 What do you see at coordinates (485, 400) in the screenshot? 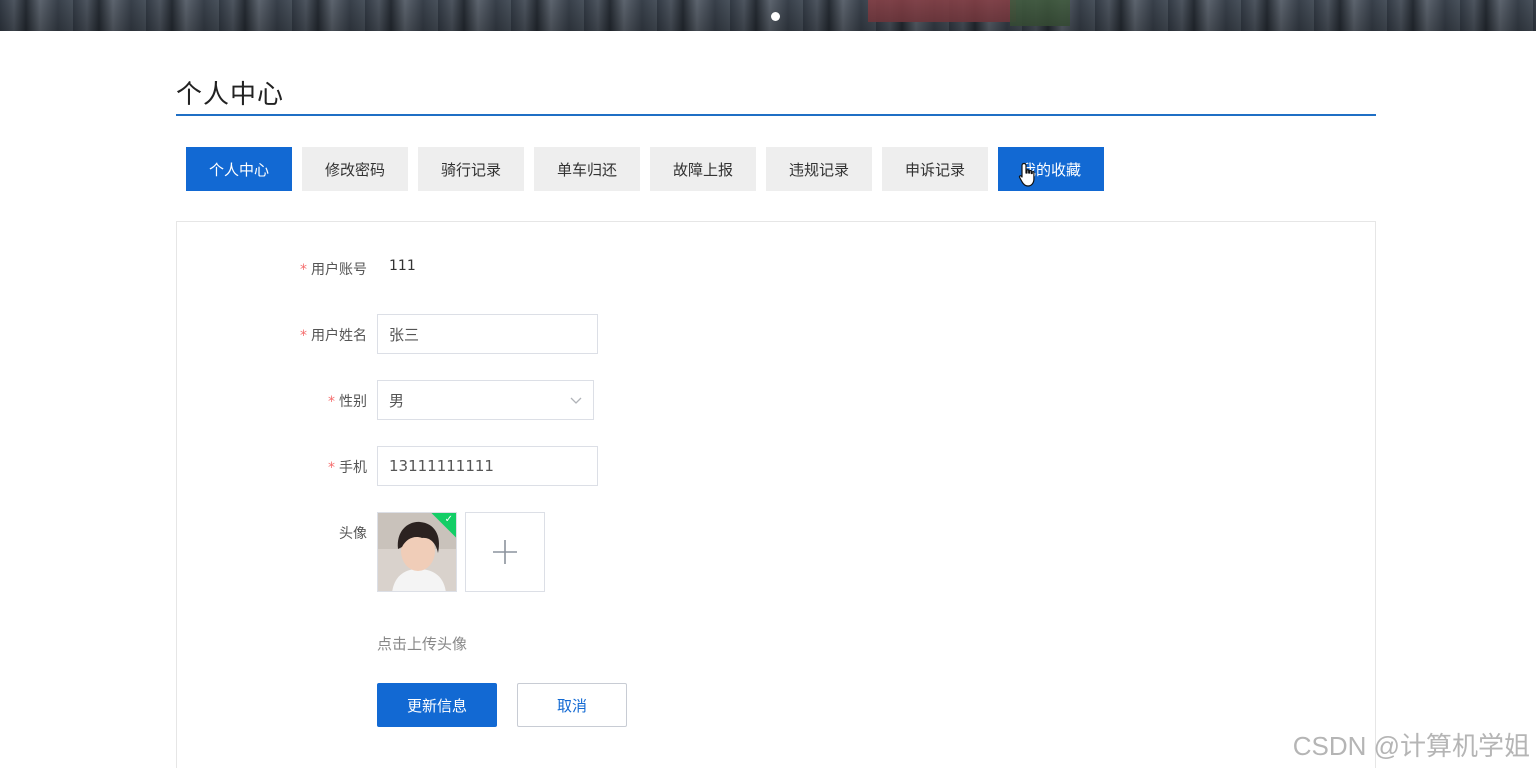
I see `gender-select: 男` at bounding box center [485, 400].